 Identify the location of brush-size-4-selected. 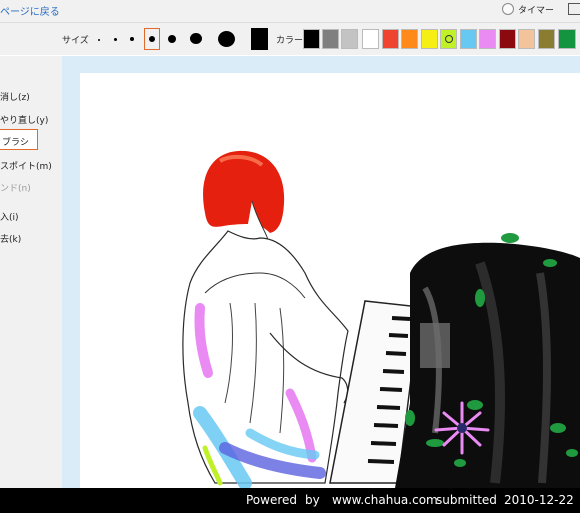
(152, 39).